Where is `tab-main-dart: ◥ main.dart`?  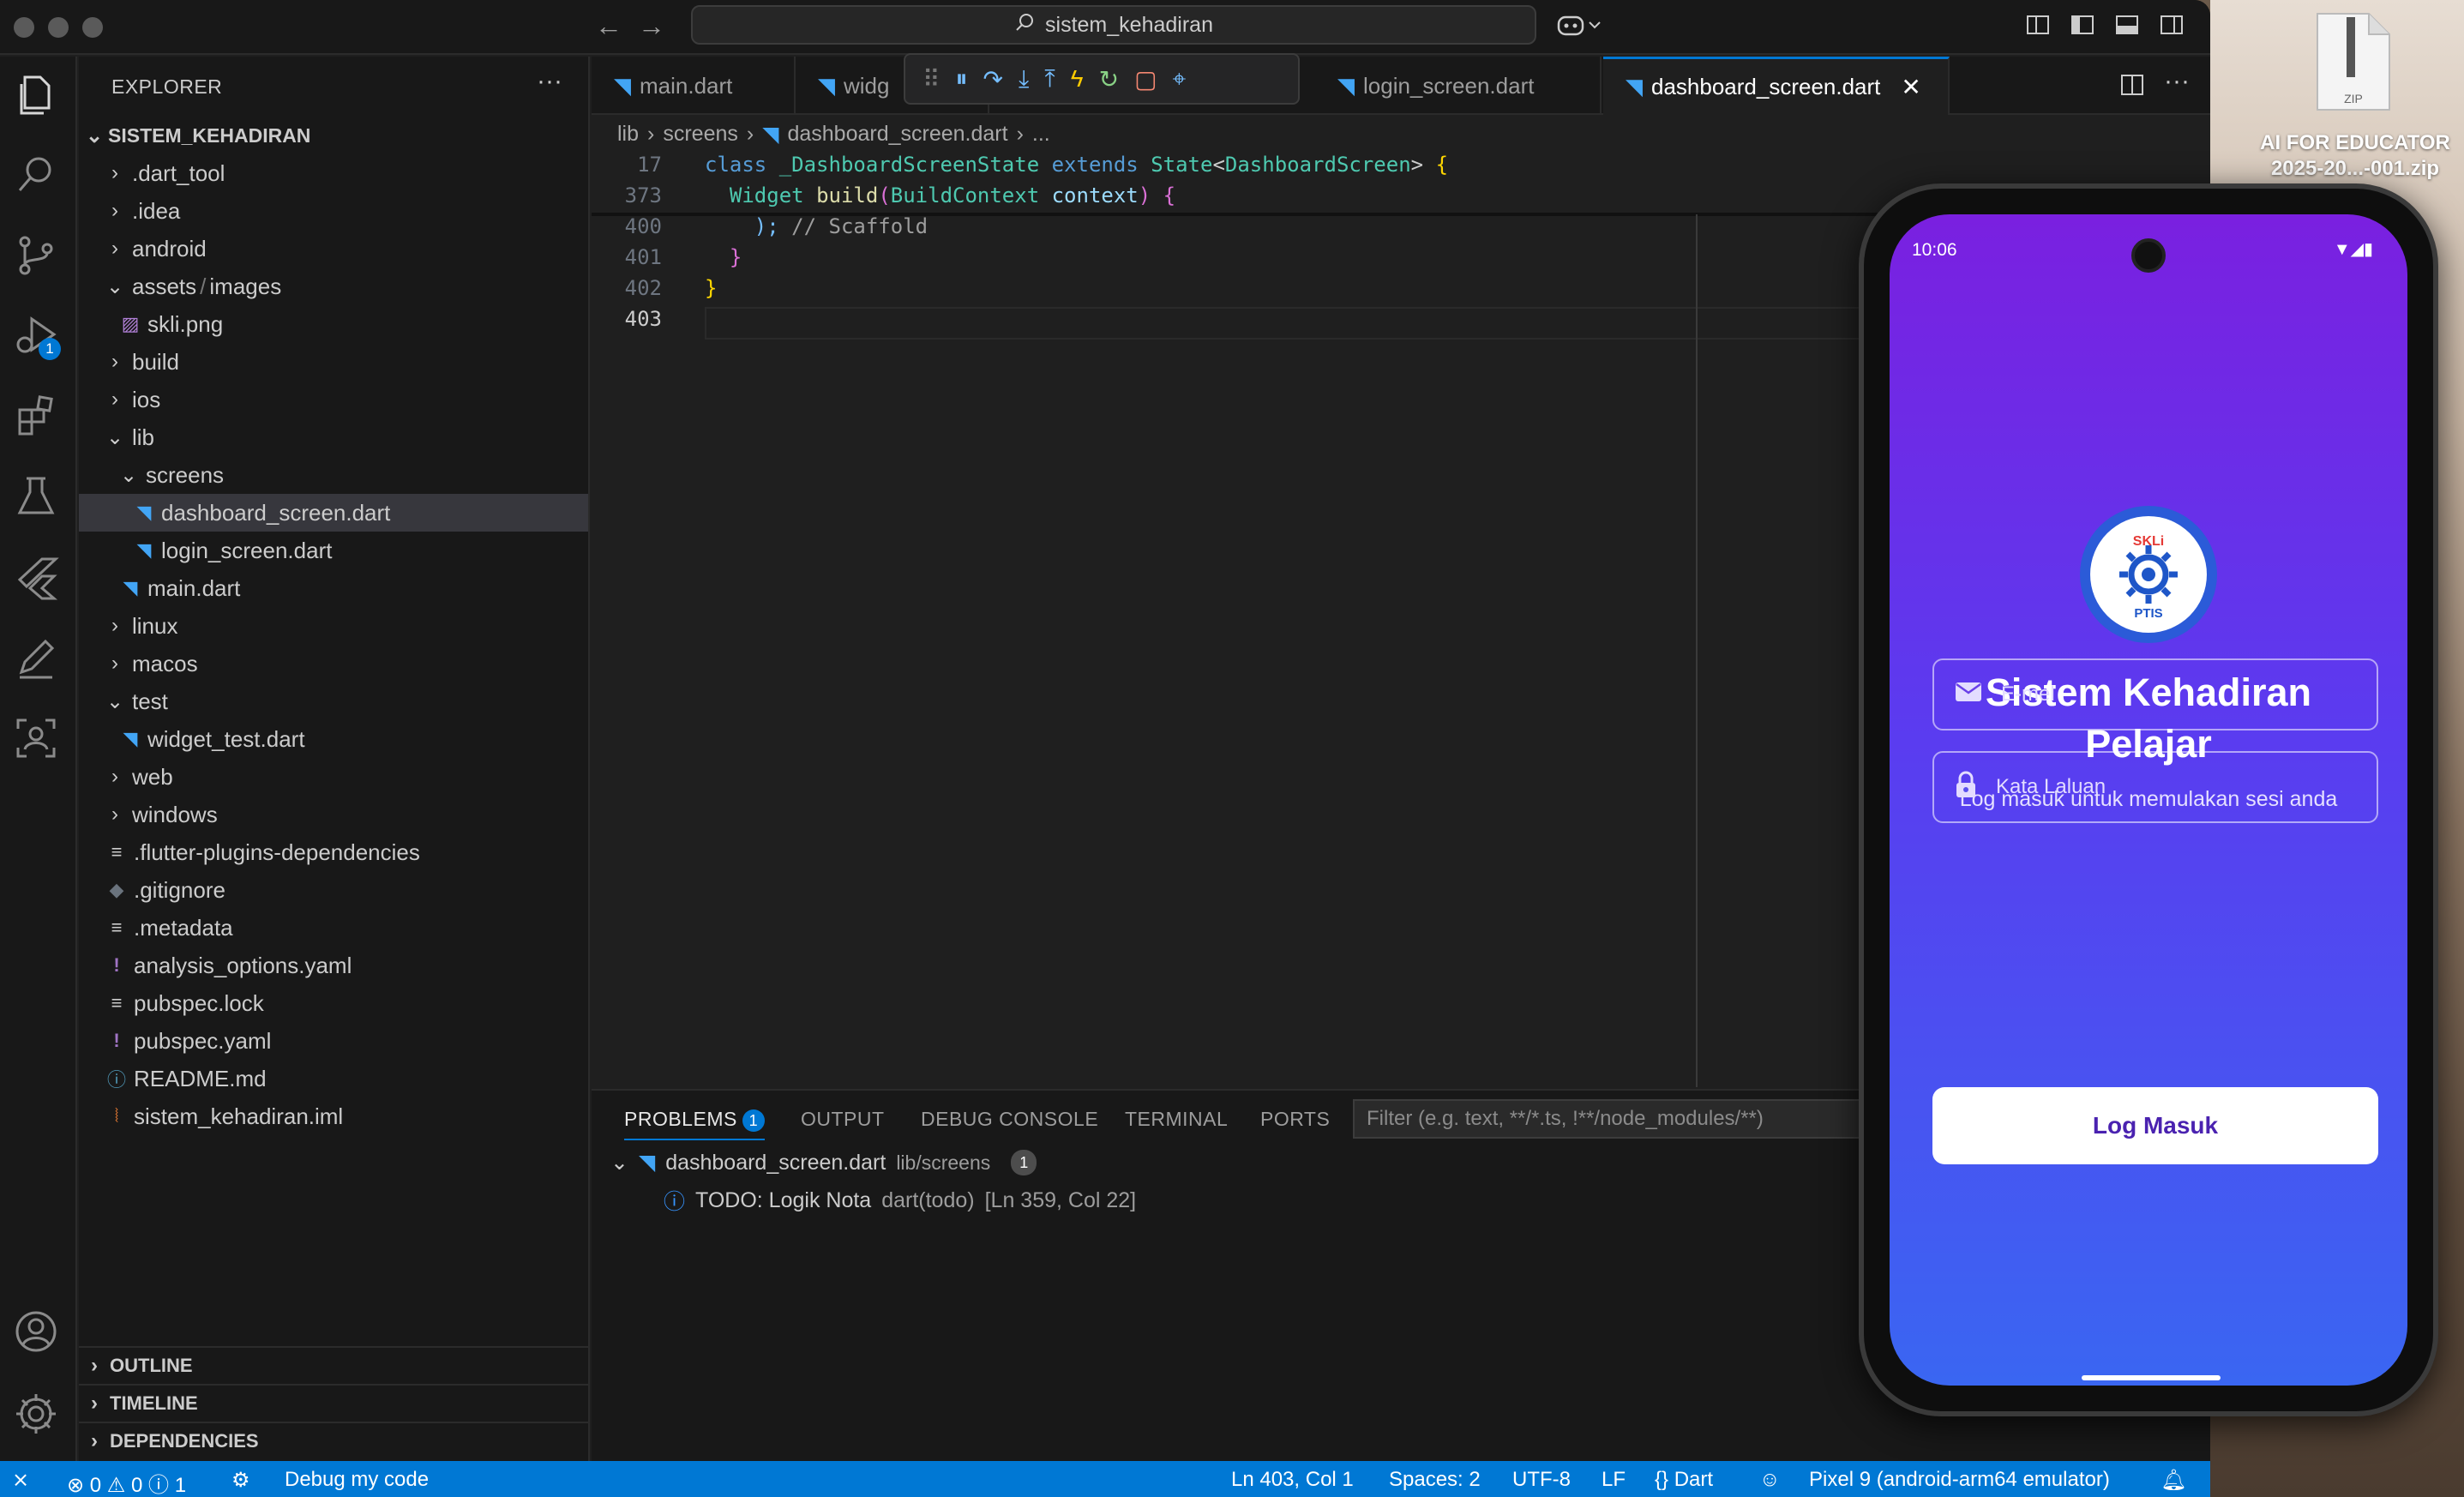 tab-main-dart: ◥ main.dart is located at coordinates (694, 86).